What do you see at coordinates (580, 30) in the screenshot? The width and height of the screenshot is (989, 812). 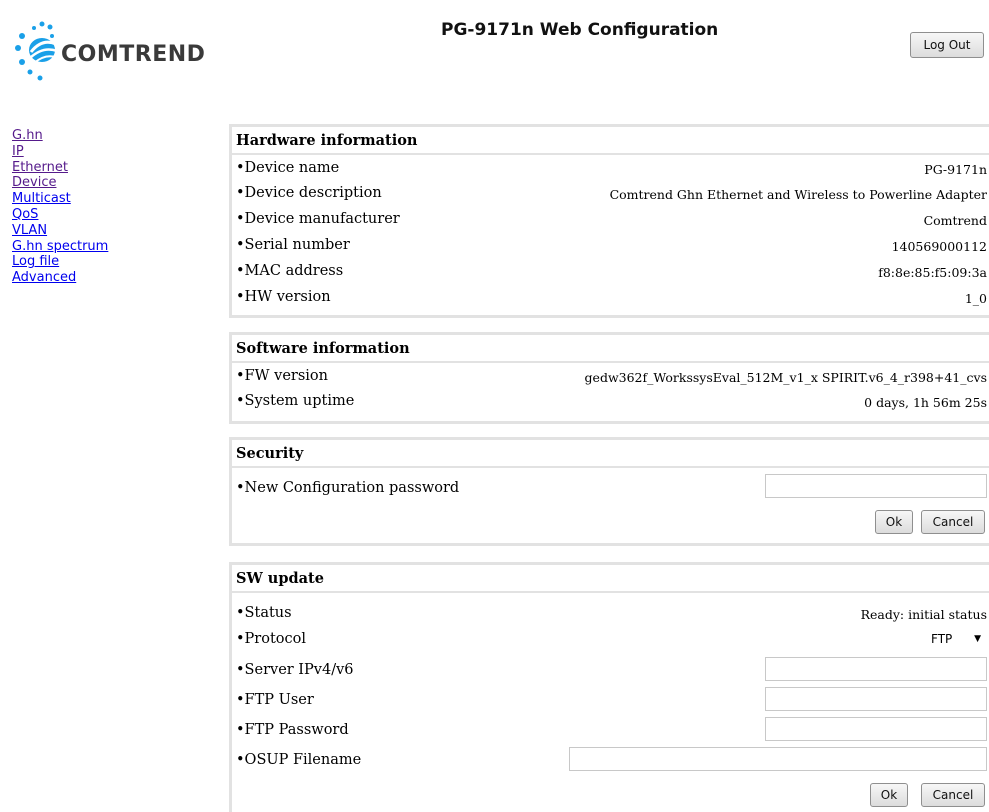 I see `page-title: PG-9171n Web Configuration` at bounding box center [580, 30].